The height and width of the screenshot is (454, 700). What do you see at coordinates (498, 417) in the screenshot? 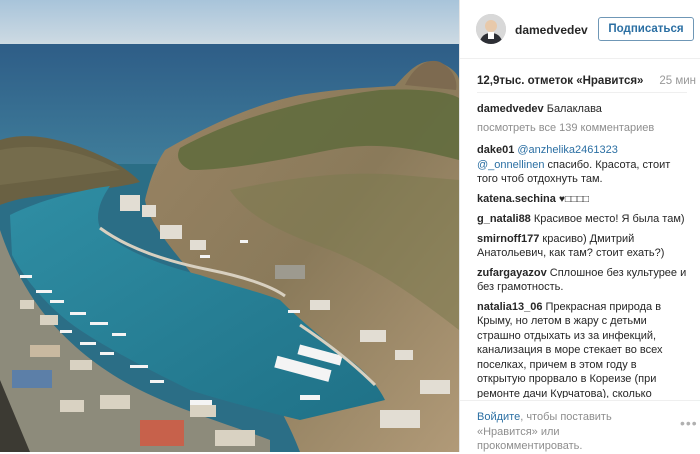
I see `login-link: Войдите` at bounding box center [498, 417].